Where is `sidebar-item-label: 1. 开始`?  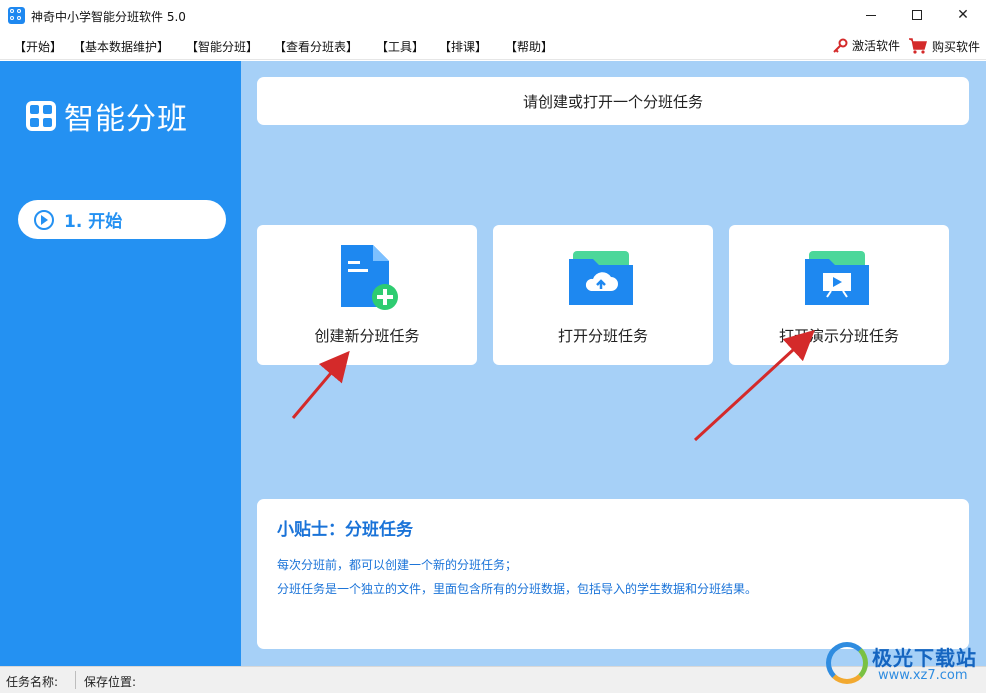 sidebar-item-label: 1. 开始 is located at coordinates (93, 222).